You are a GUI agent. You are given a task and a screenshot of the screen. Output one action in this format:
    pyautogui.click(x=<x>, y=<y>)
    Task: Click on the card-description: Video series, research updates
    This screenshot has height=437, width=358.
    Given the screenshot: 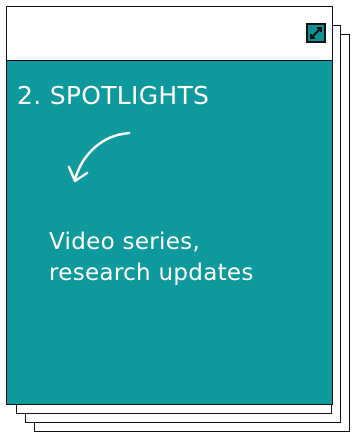 What is the action you would take?
    pyautogui.click(x=184, y=258)
    